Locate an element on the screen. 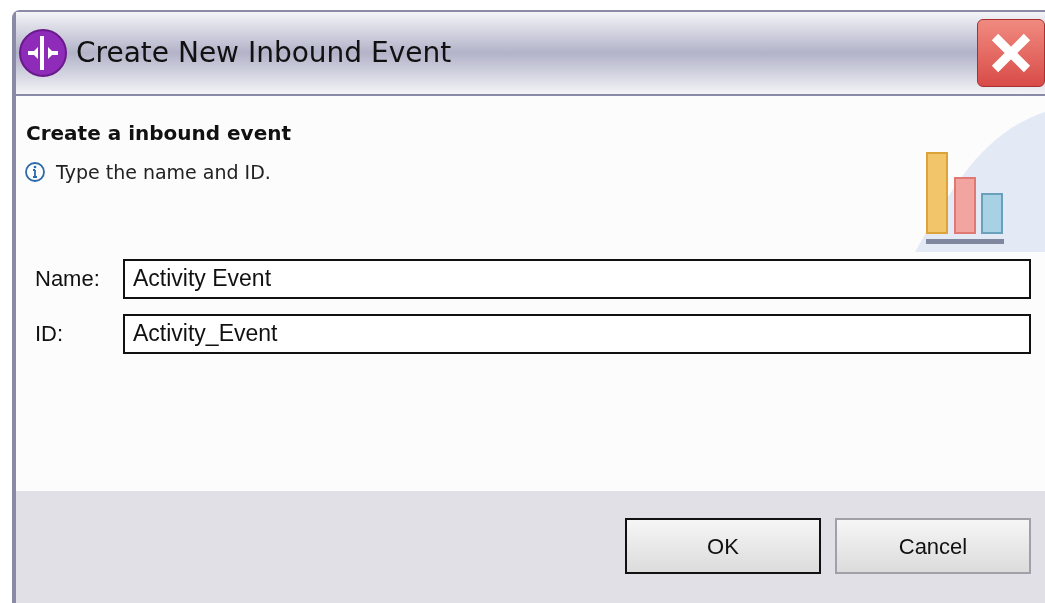 The image size is (1045, 603). input-field: Activity Event is located at coordinates (577, 278).